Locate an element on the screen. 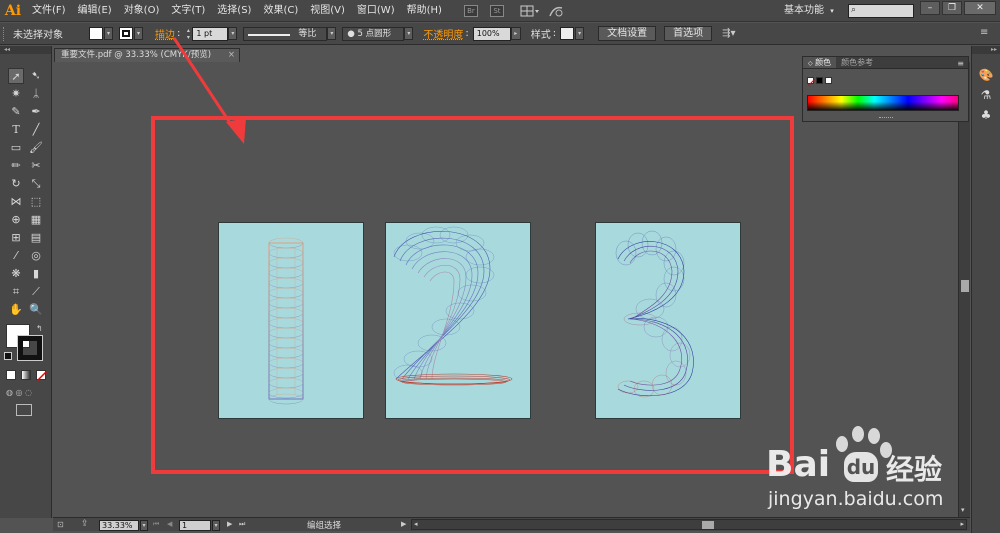 The width and height of the screenshot is (1000, 533). pencil-tool-icon: ✏ is located at coordinates (16, 166).